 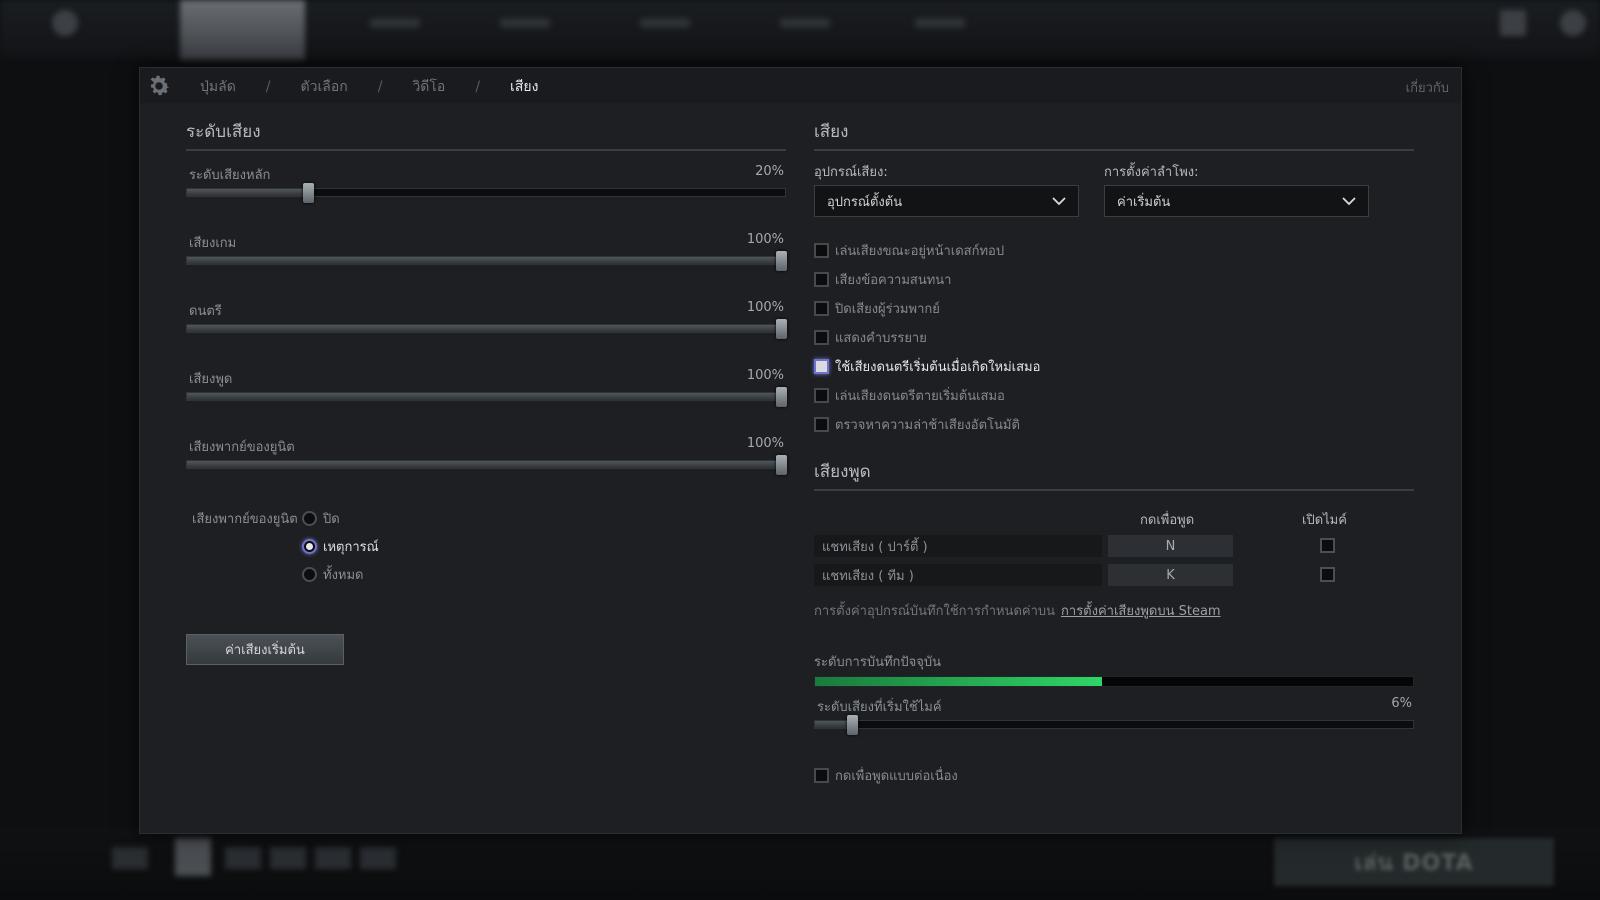 What do you see at coordinates (1114, 681) in the screenshot?
I see `recording-level-meter` at bounding box center [1114, 681].